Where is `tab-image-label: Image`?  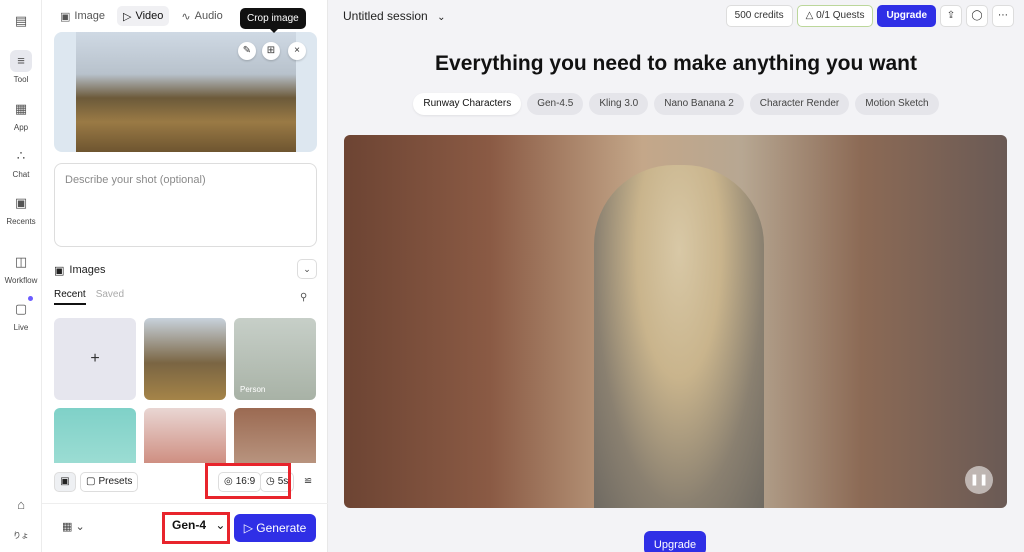
tab-image-label: Image is located at coordinates (89, 16).